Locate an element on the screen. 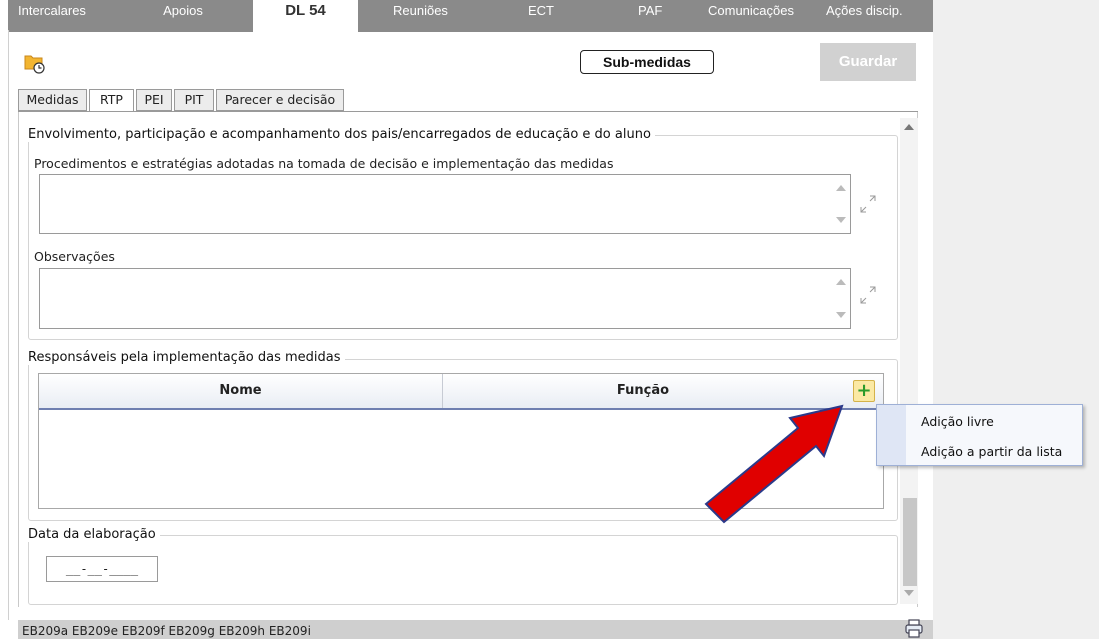 This screenshot has height=643, width=1099. left-border is located at coordinates (8, 325).